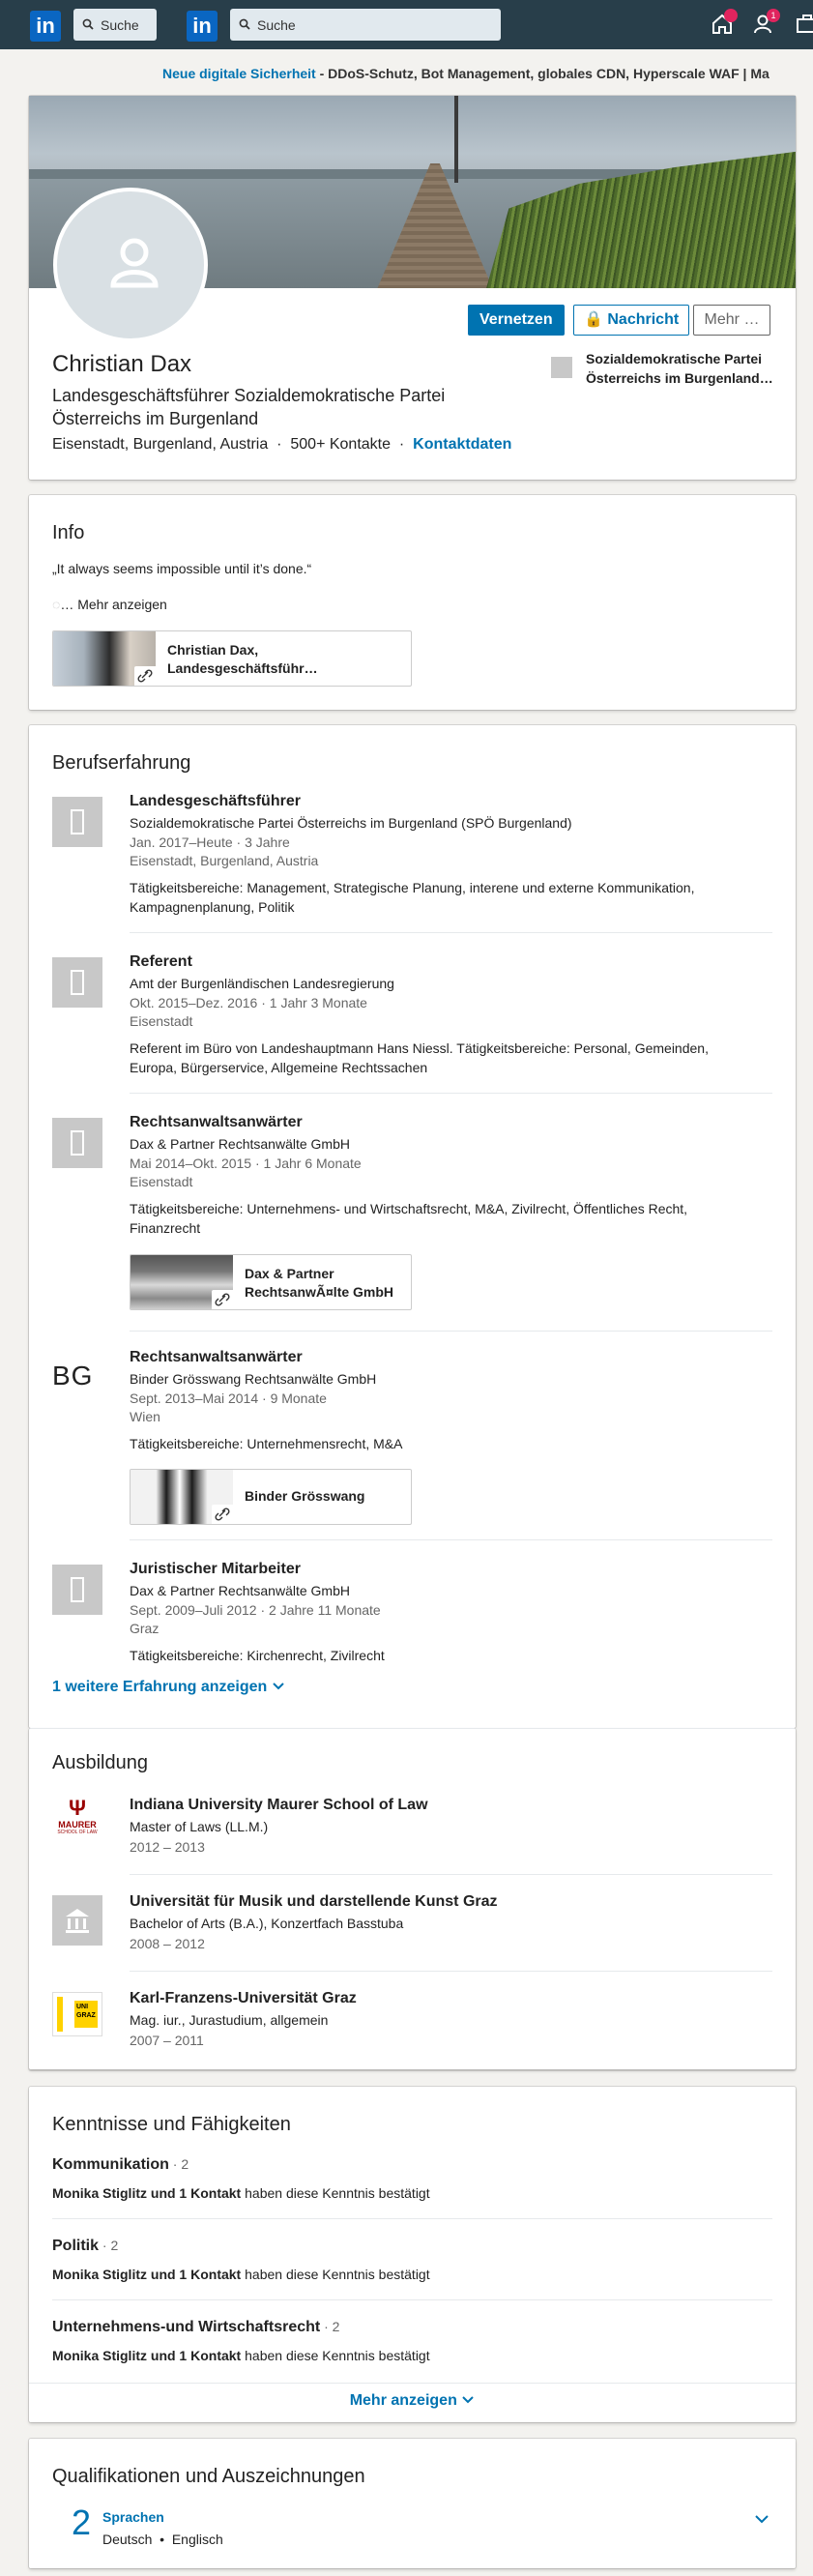 The image size is (813, 2576). Describe the element at coordinates (462, 444) in the screenshot. I see `contact-info-link: Kontaktdaten` at that location.